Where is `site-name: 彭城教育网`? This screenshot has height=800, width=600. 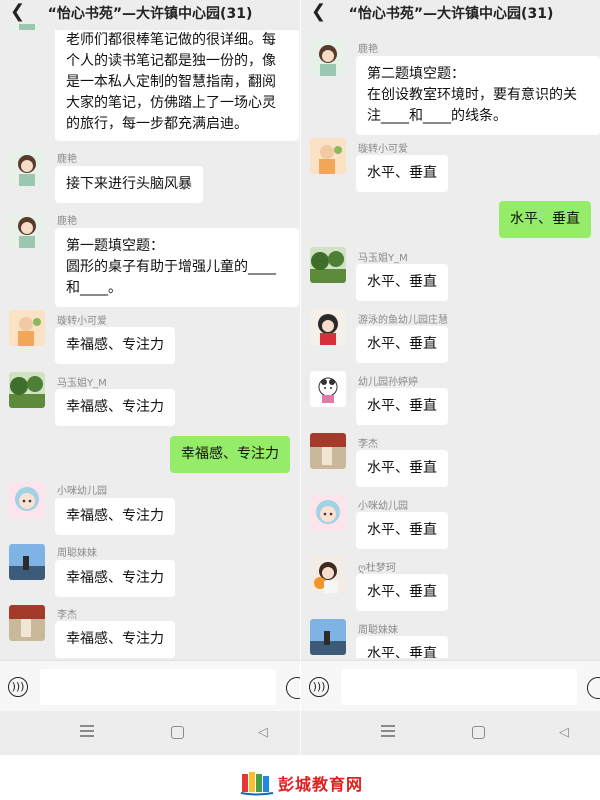 site-name: 彭城教育网 is located at coordinates (321, 784).